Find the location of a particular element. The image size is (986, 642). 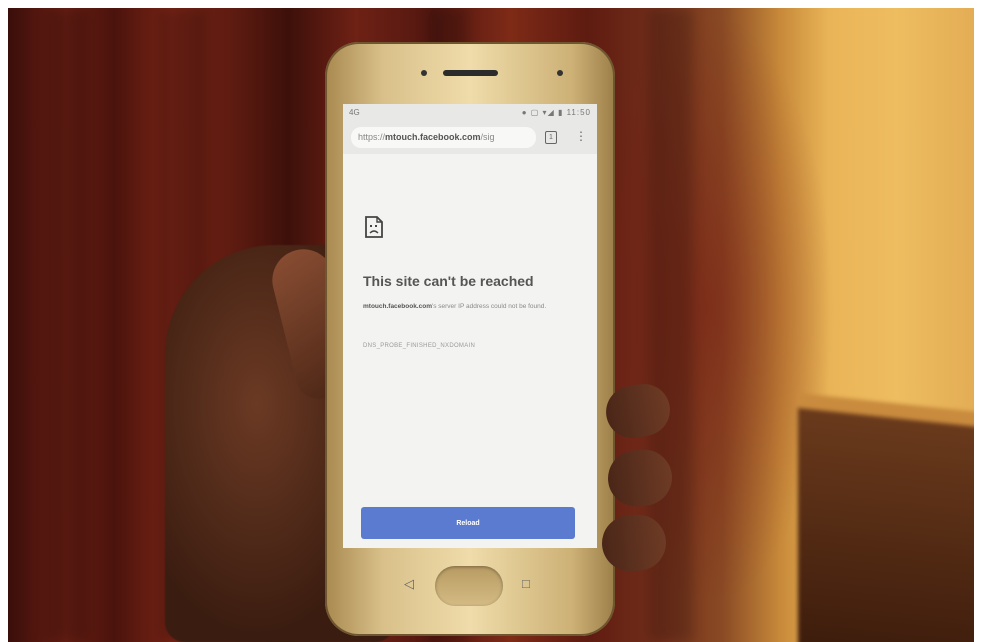

sad-page-icon is located at coordinates (374, 227).